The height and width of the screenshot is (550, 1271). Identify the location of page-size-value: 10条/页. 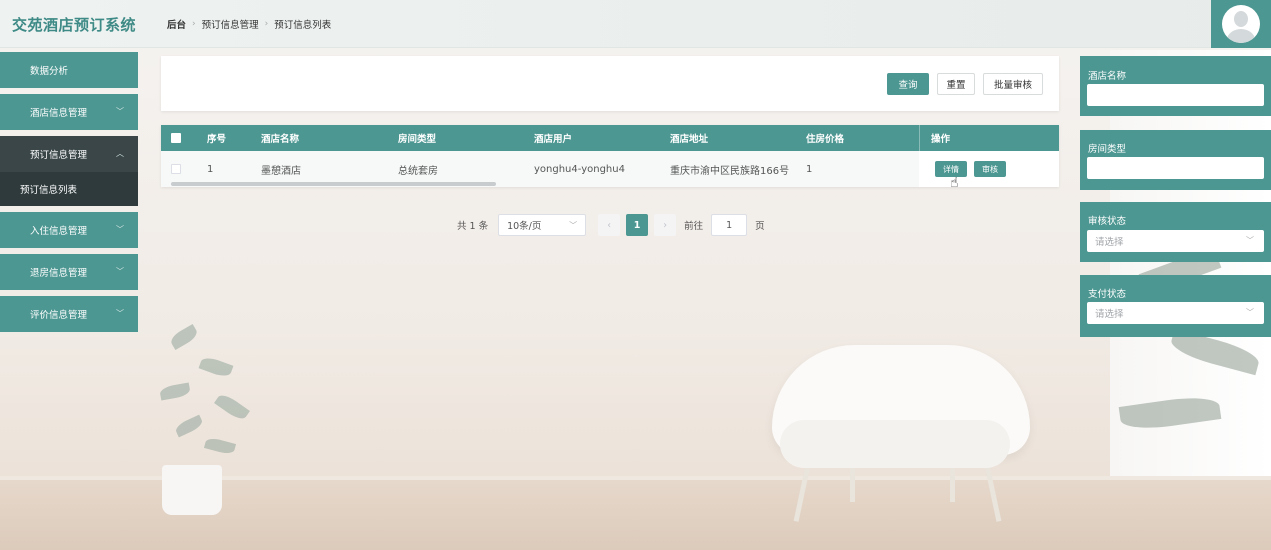
(524, 226).